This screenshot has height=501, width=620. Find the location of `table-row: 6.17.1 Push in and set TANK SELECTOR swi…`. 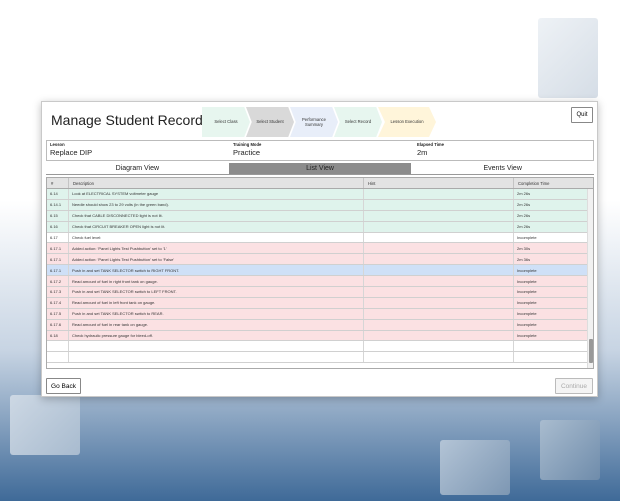

table-row: 6.17.1 Push in and set TANK SELECTOR swi… is located at coordinates (318, 271).